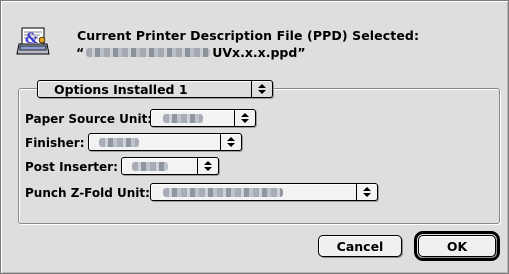 Image resolution: width=509 pixels, height=274 pixels. Describe the element at coordinates (457, 246) in the screenshot. I see `ok-button: OK` at that location.